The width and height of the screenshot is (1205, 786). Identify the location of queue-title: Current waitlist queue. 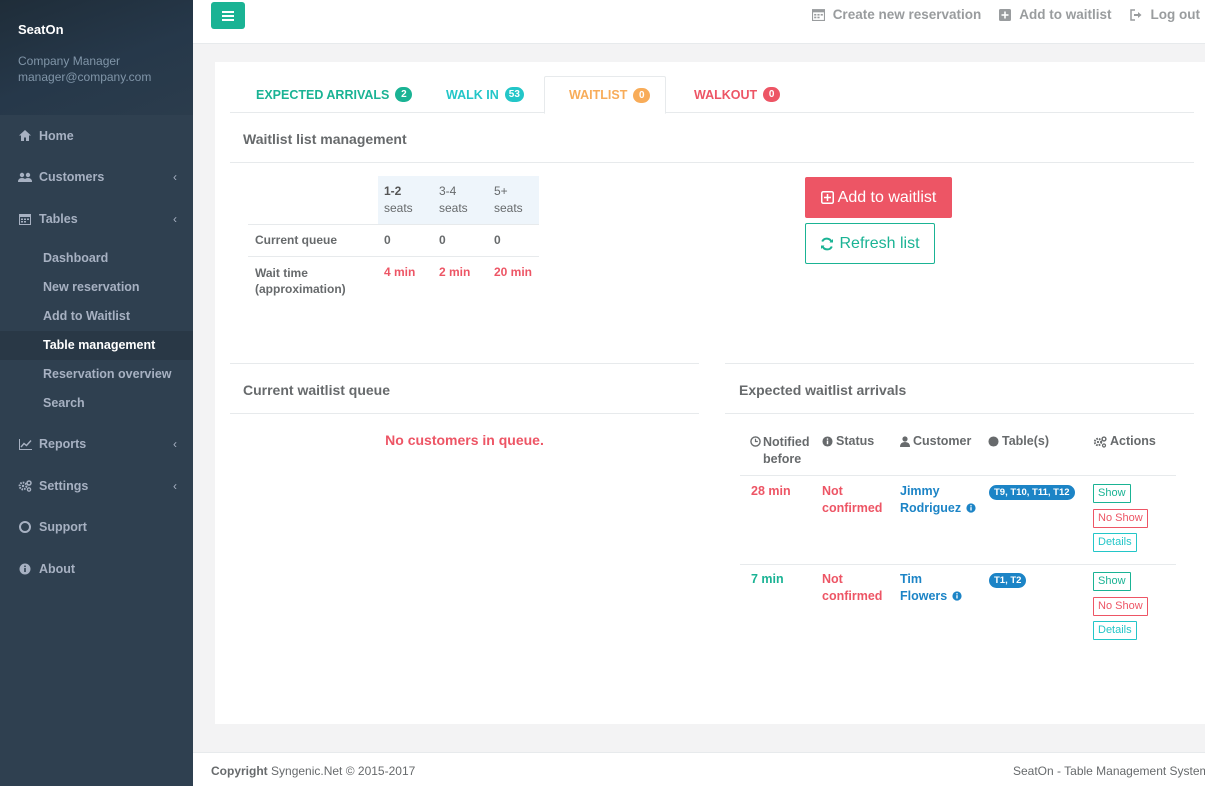
(317, 390).